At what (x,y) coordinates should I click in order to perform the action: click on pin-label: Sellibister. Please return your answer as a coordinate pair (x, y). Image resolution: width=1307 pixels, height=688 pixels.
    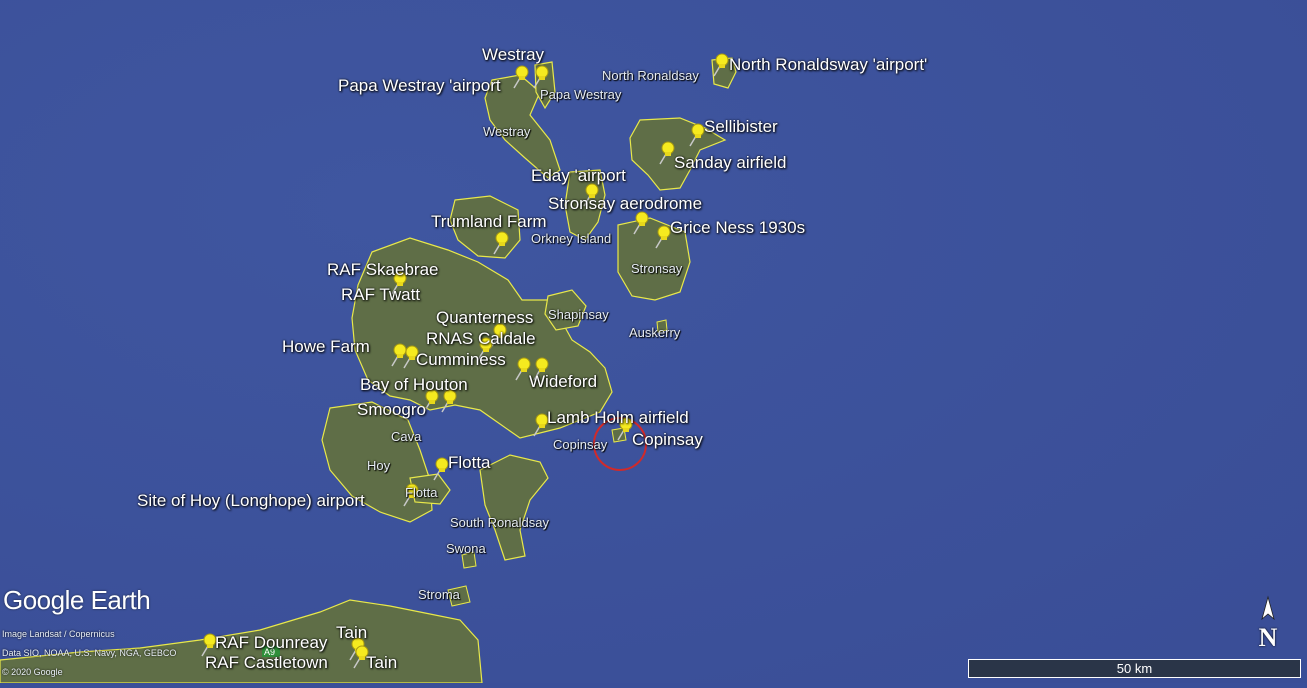
    Looking at the image, I should click on (741, 127).